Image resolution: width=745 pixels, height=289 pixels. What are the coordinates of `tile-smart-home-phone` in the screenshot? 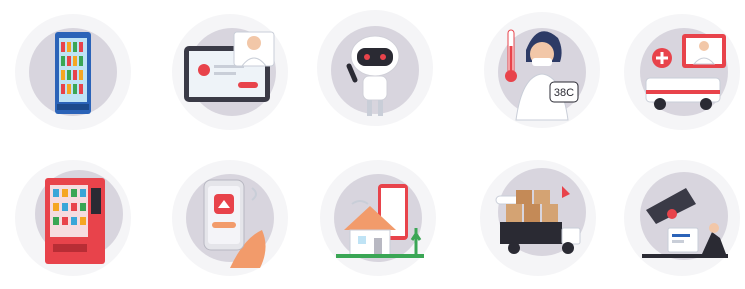 It's located at (230, 218).